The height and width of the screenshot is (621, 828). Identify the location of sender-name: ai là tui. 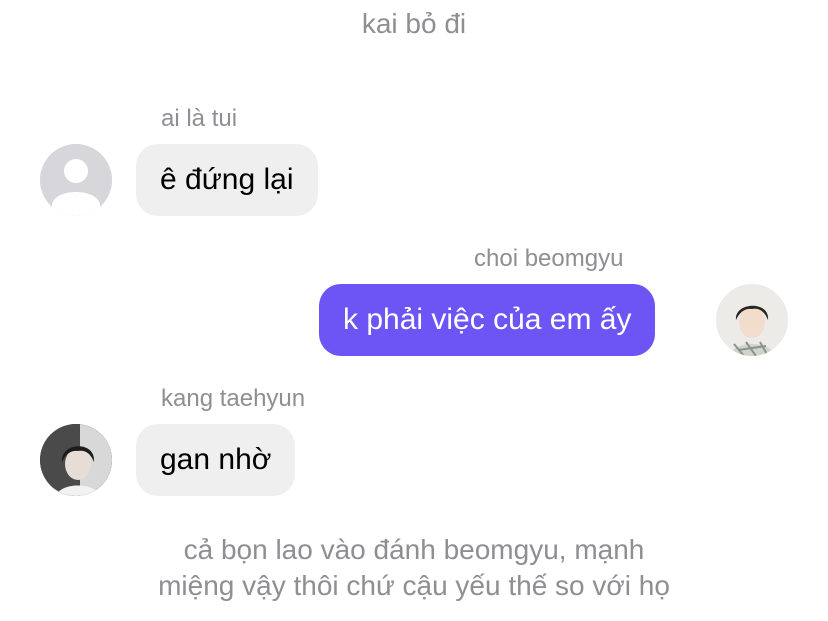
(199, 118).